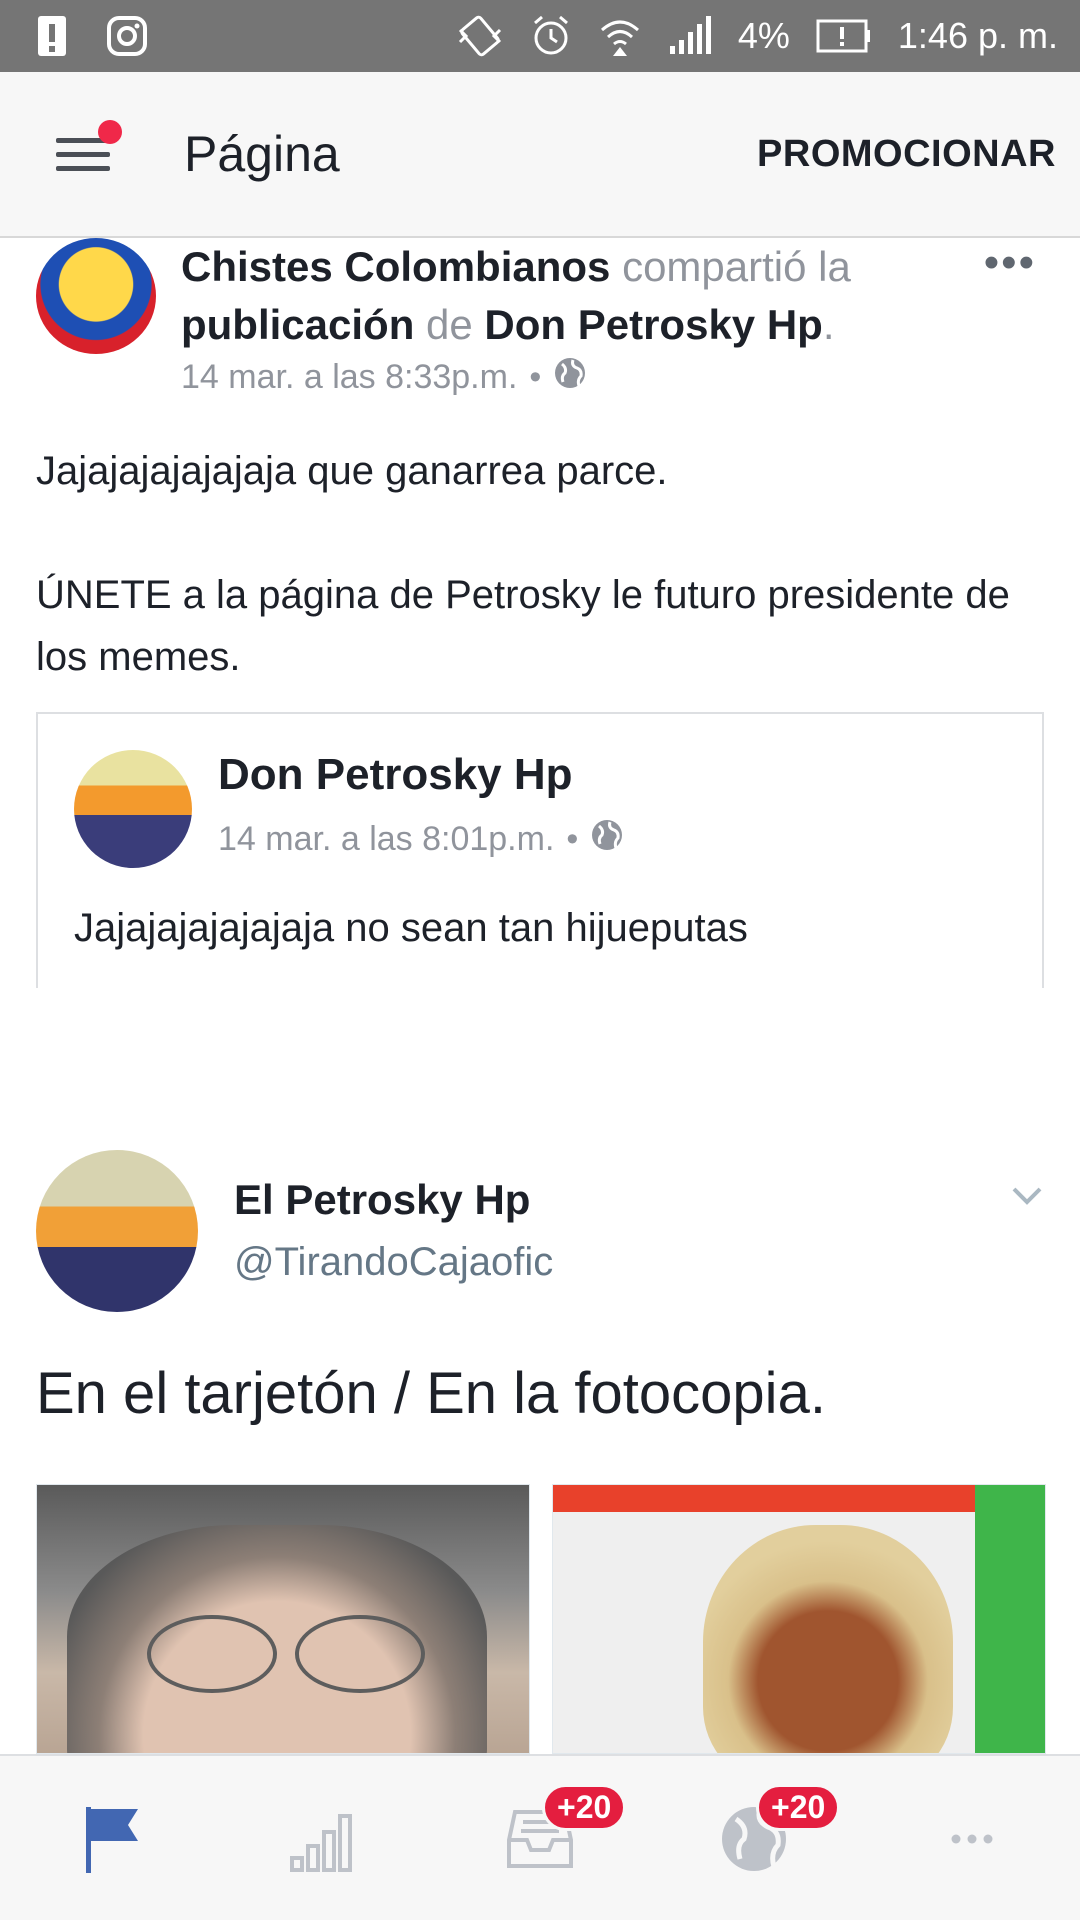  Describe the element at coordinates (127, 36) in the screenshot. I see `instagram-icon` at that location.